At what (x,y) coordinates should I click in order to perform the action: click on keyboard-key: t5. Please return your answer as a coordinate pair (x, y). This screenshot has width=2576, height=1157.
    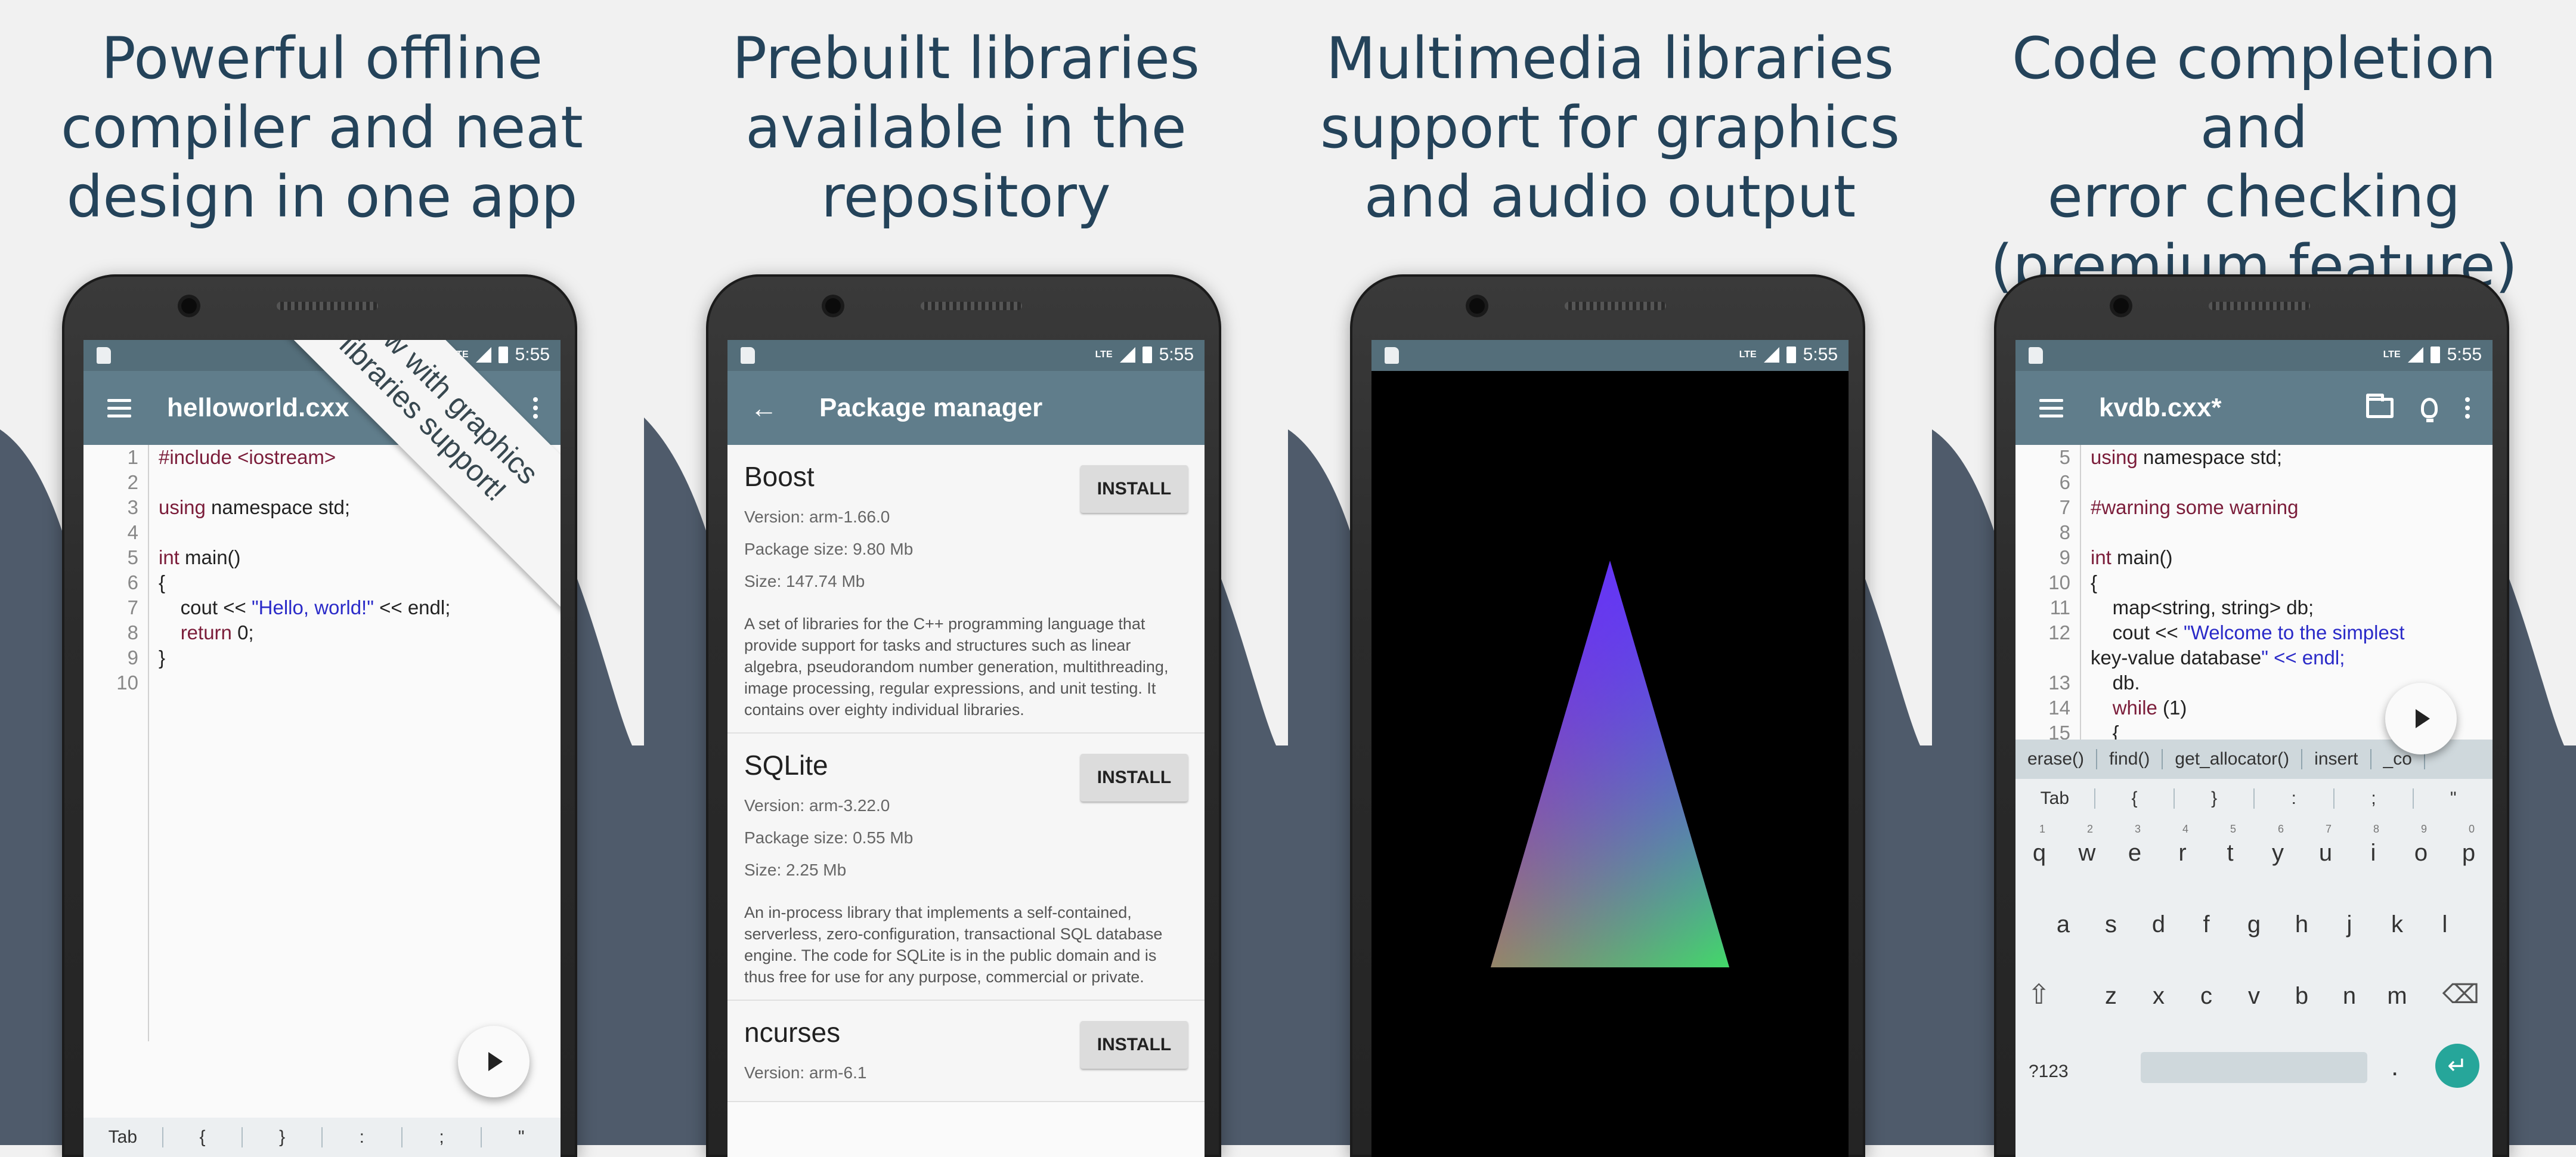
    Looking at the image, I should click on (2230, 845).